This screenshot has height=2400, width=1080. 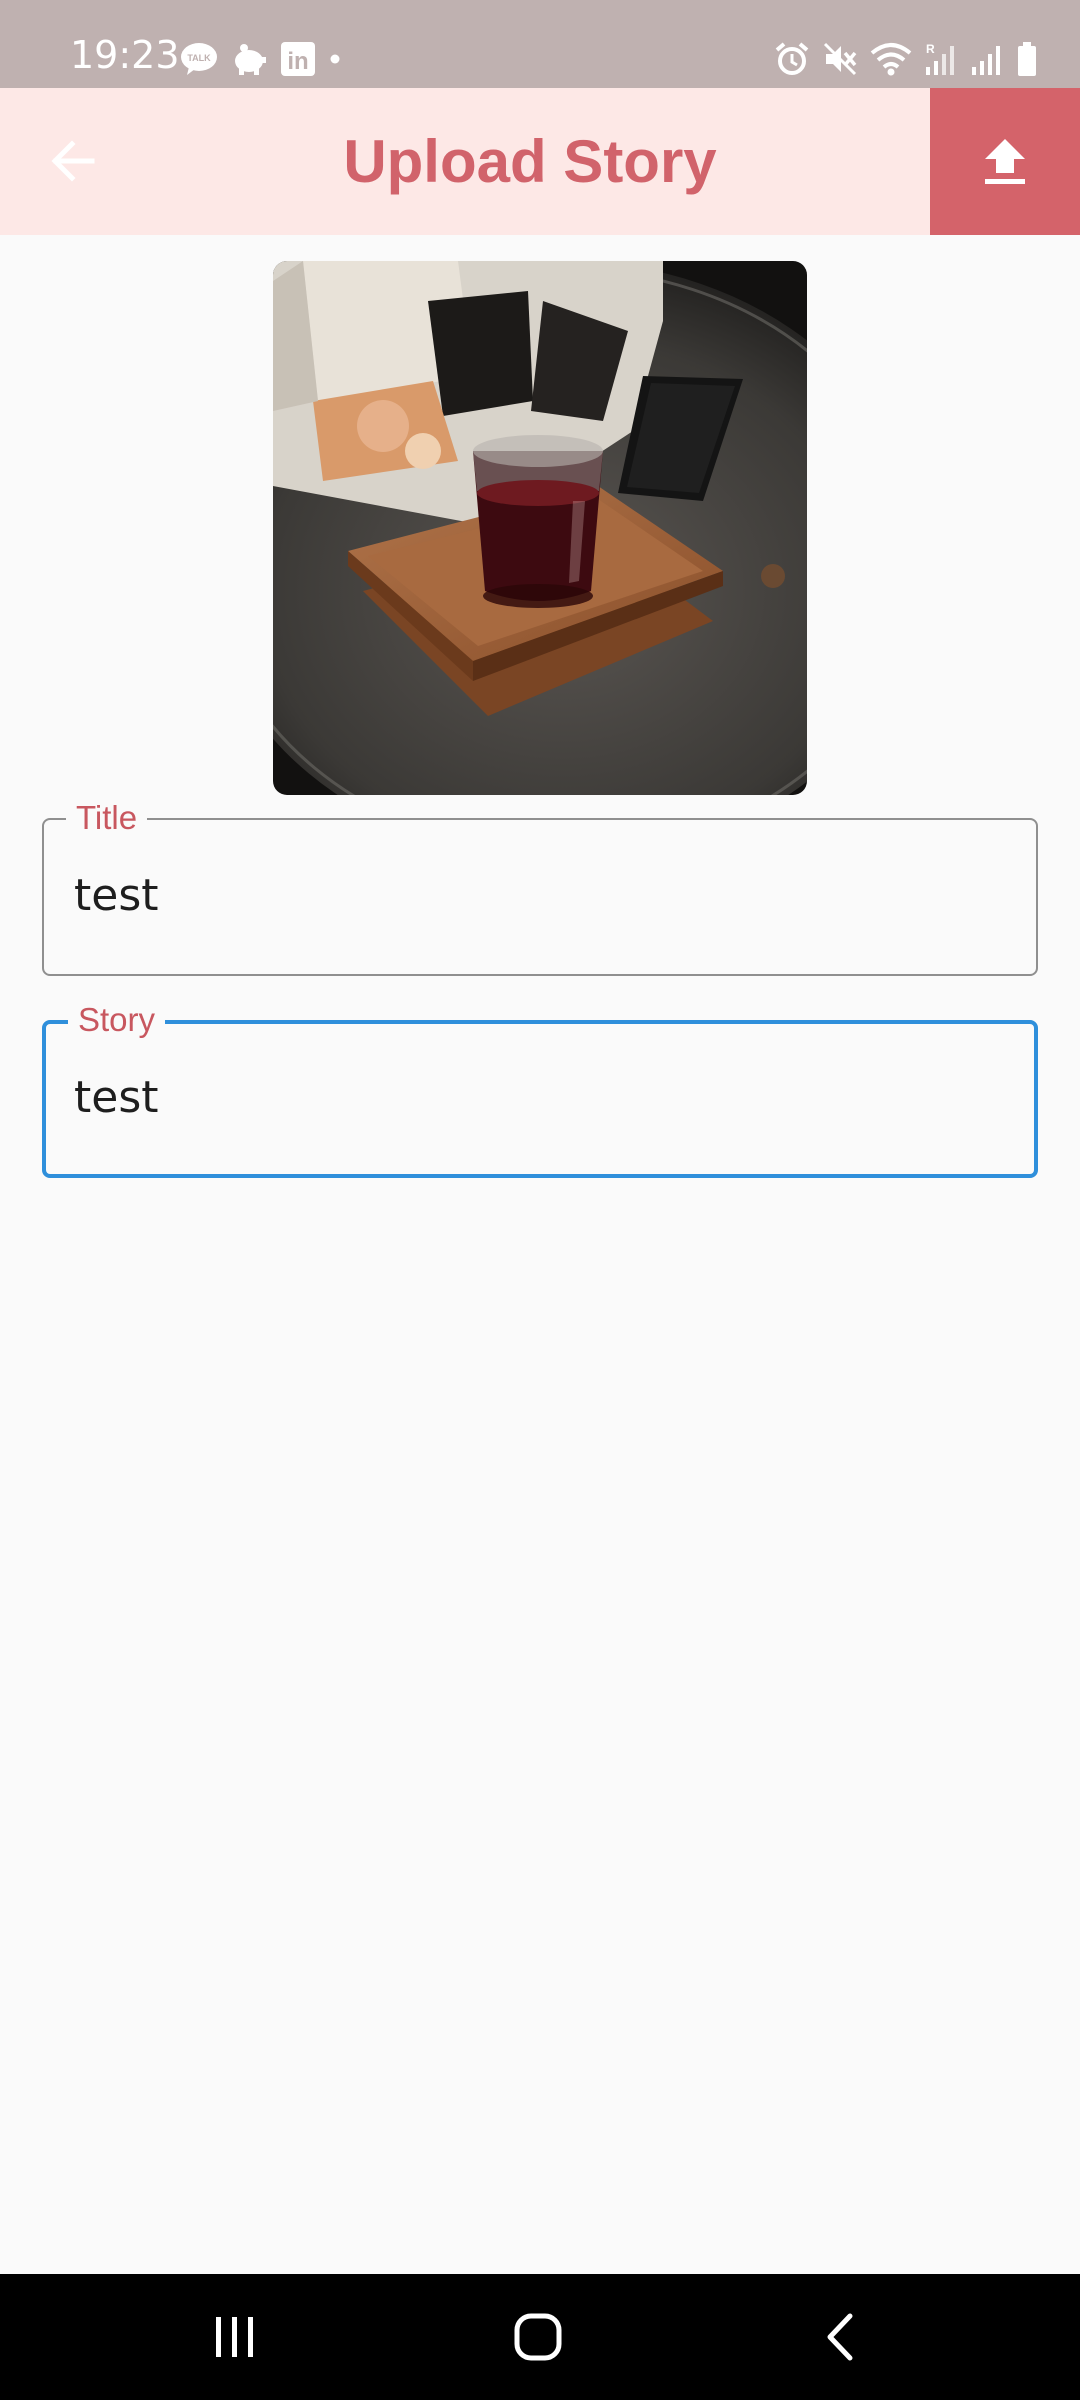 I want to click on story-photo-illustration, so click(x=540, y=528).